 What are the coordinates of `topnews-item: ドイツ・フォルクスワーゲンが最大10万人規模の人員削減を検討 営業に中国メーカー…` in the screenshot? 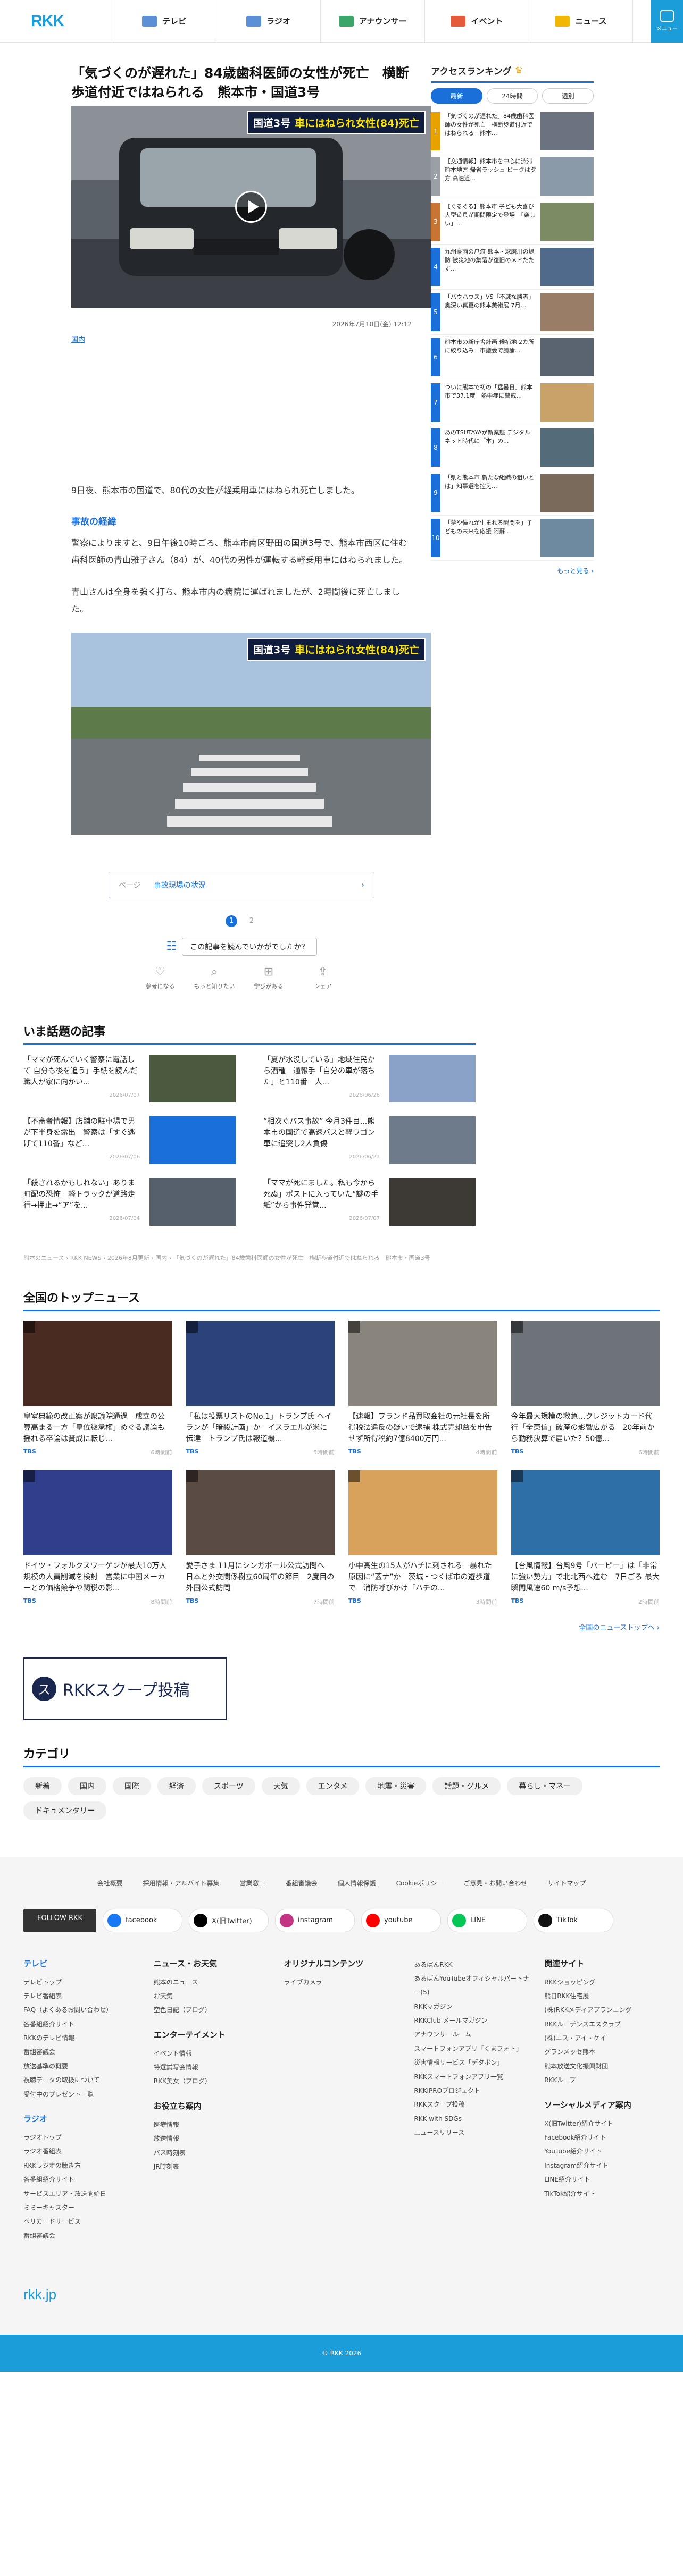 It's located at (97, 1538).